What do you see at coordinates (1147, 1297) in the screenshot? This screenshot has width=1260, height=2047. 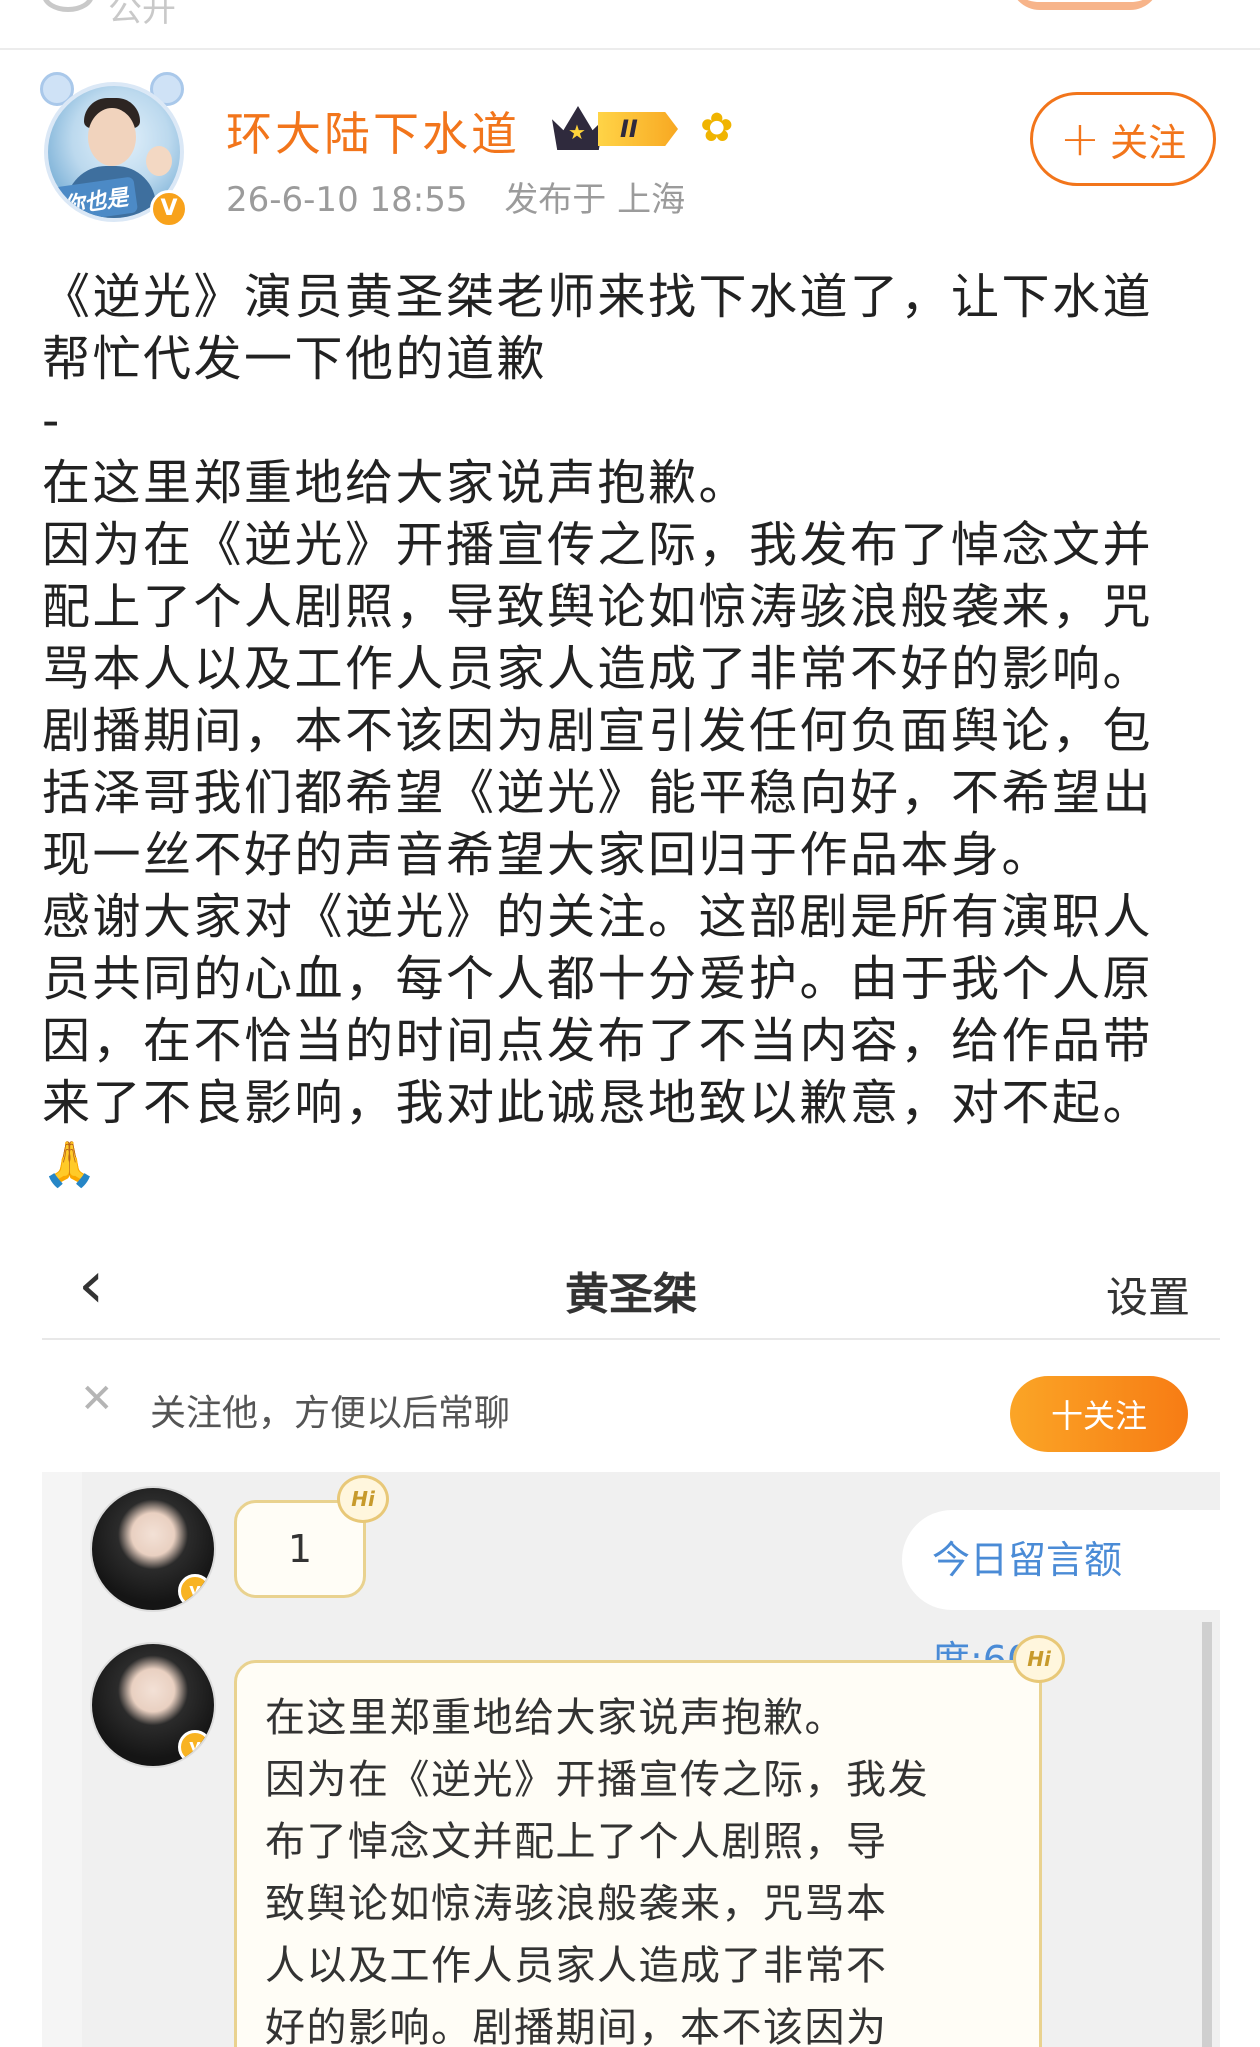 I see `chat-settings-label: 设置` at bounding box center [1147, 1297].